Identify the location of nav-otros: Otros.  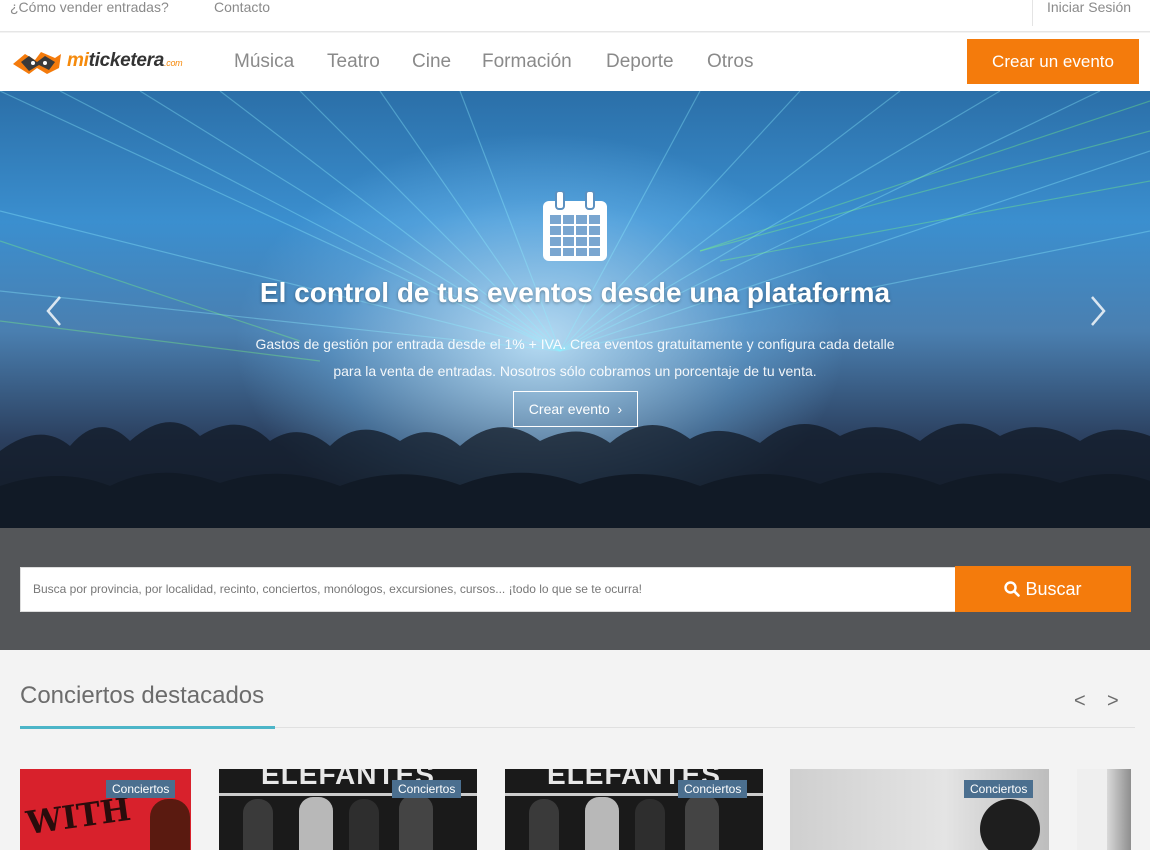
(730, 62).